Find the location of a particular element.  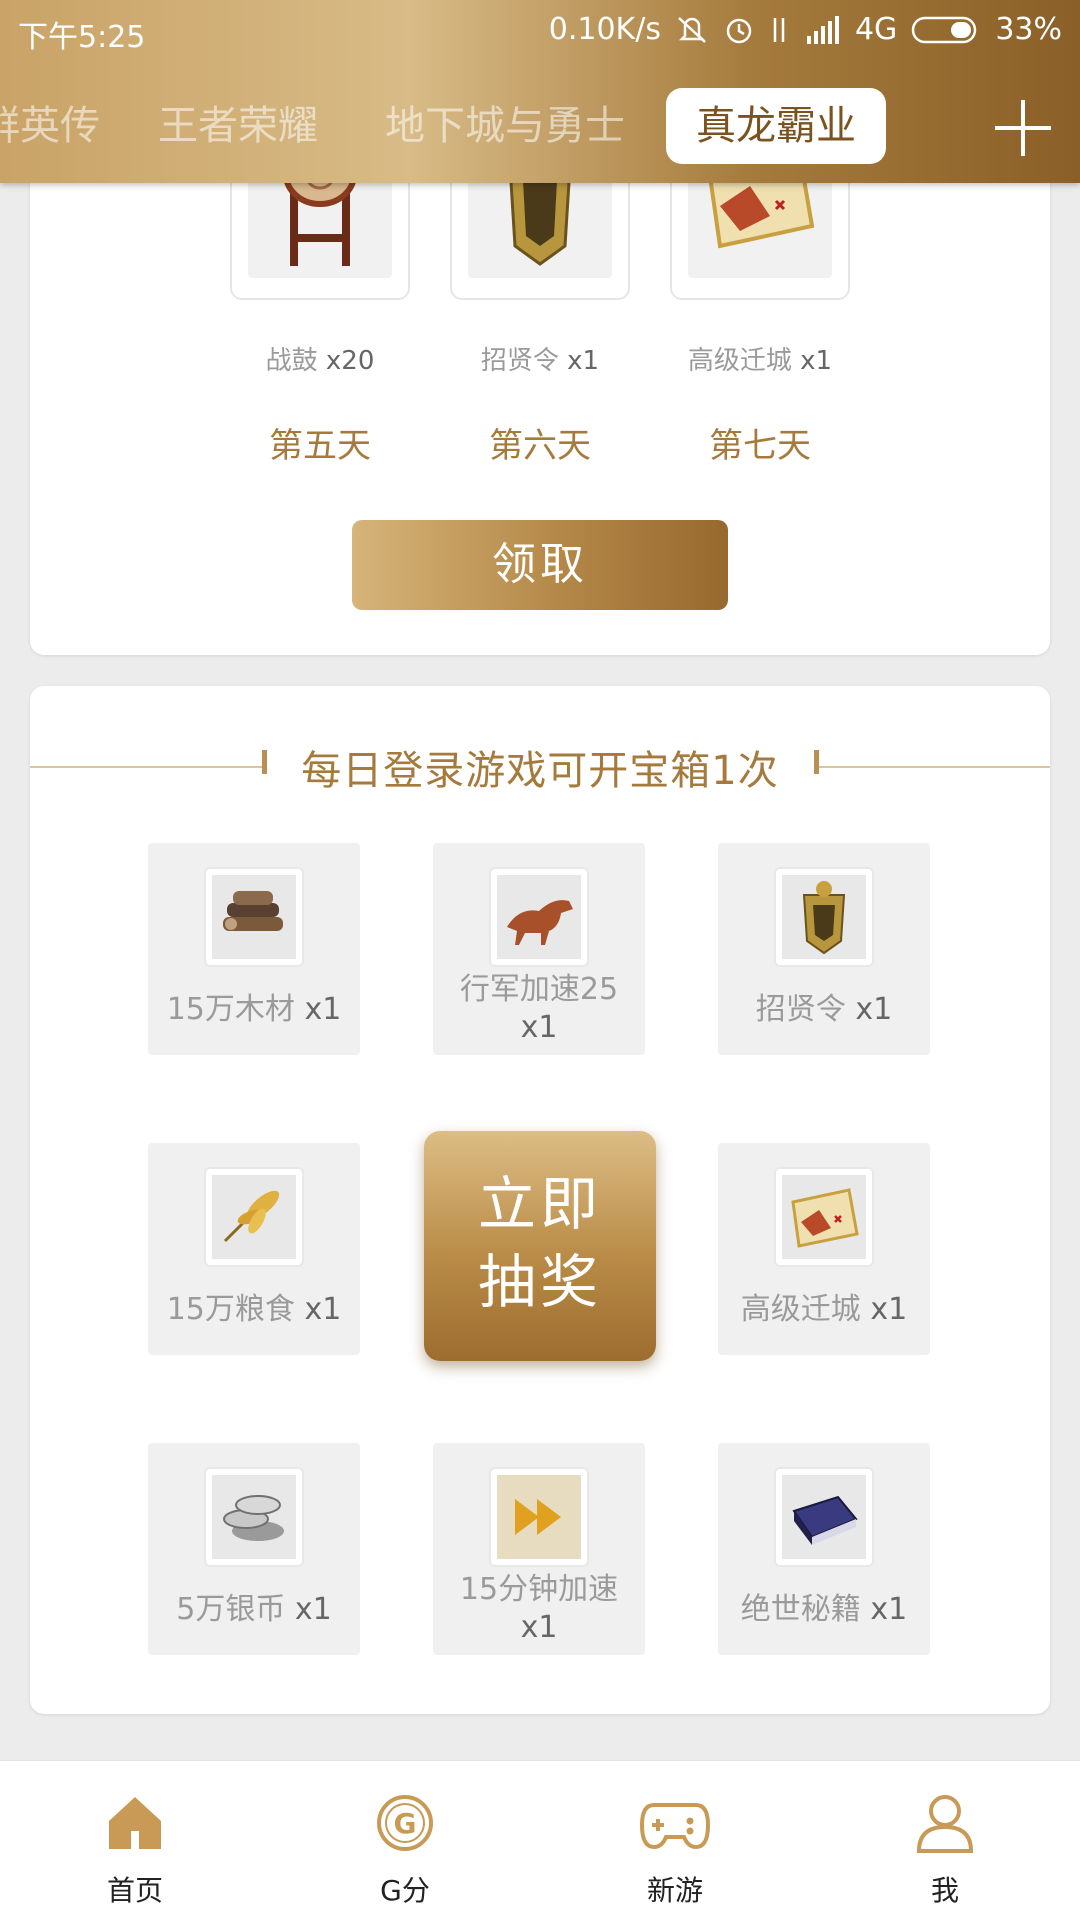

relocation-scroll-icon is located at coordinates (825, 1218).